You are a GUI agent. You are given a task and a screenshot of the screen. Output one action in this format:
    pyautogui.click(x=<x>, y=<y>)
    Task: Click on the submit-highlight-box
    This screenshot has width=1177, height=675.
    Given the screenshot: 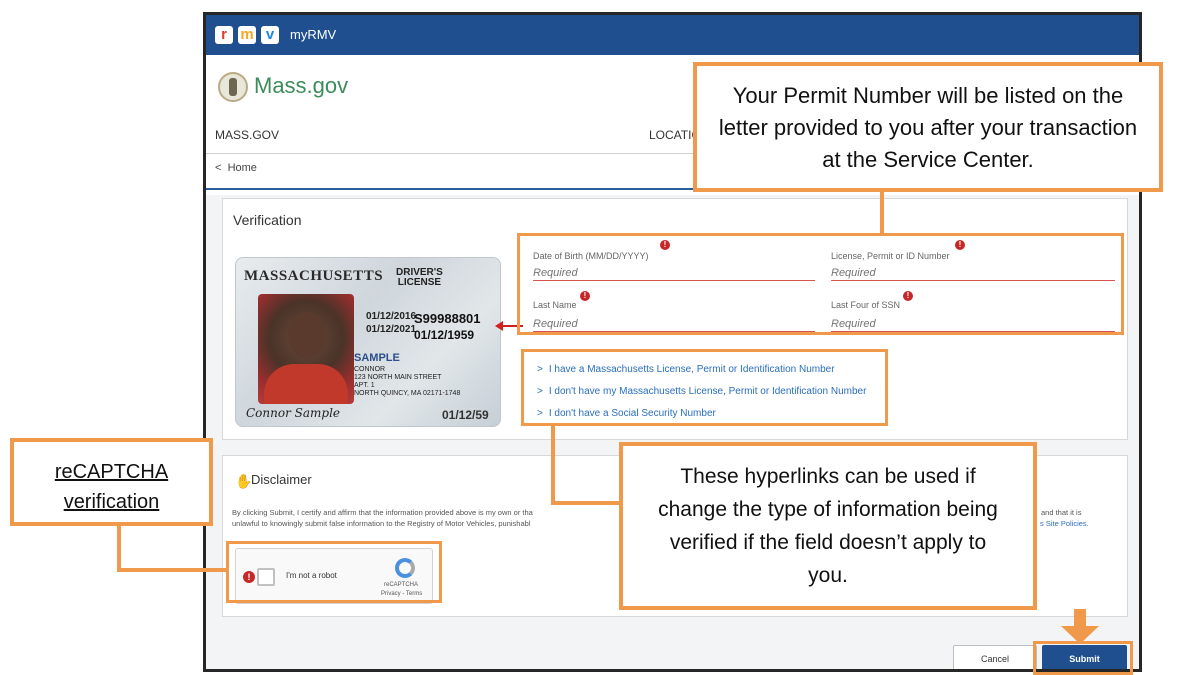 What is the action you would take?
    pyautogui.click(x=1083, y=658)
    